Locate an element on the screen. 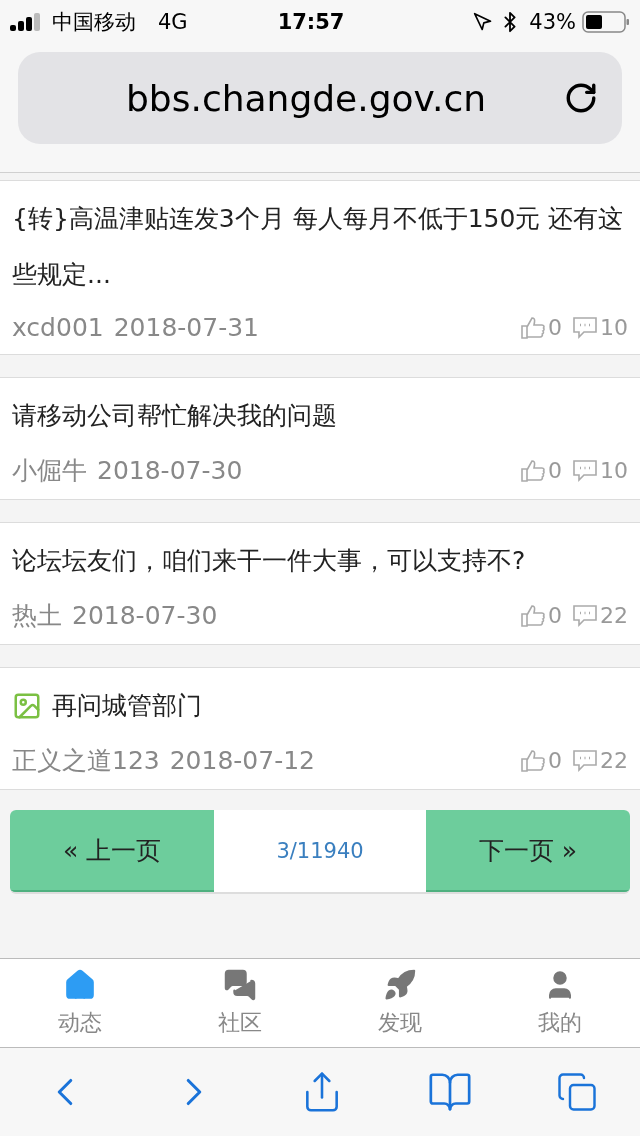 This screenshot has width=640, height=1136. post-card: 请移动公司帮忙解决我的问题 小倔牛 2018-07-30 0 10 is located at coordinates (320, 438).